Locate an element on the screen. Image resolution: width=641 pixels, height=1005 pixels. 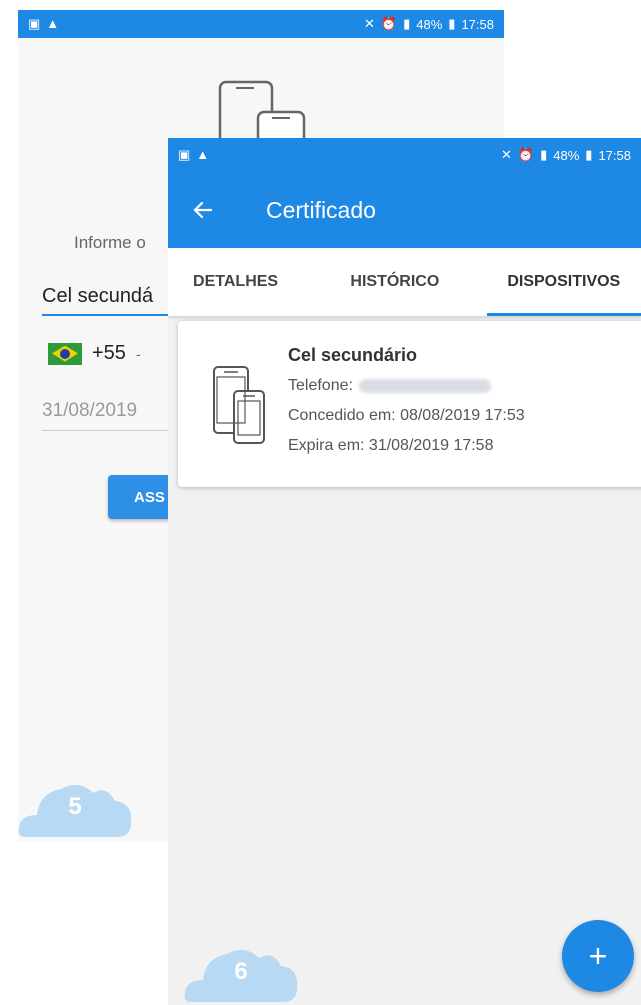
brazil-flag-icon is located at coordinates (65, 353).